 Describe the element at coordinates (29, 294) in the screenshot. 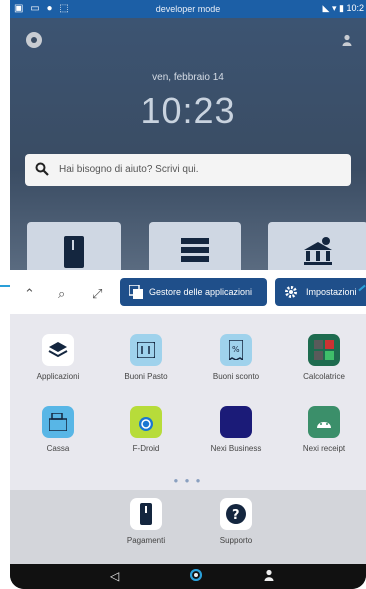

I see `collapse-icon: ⌃` at that location.